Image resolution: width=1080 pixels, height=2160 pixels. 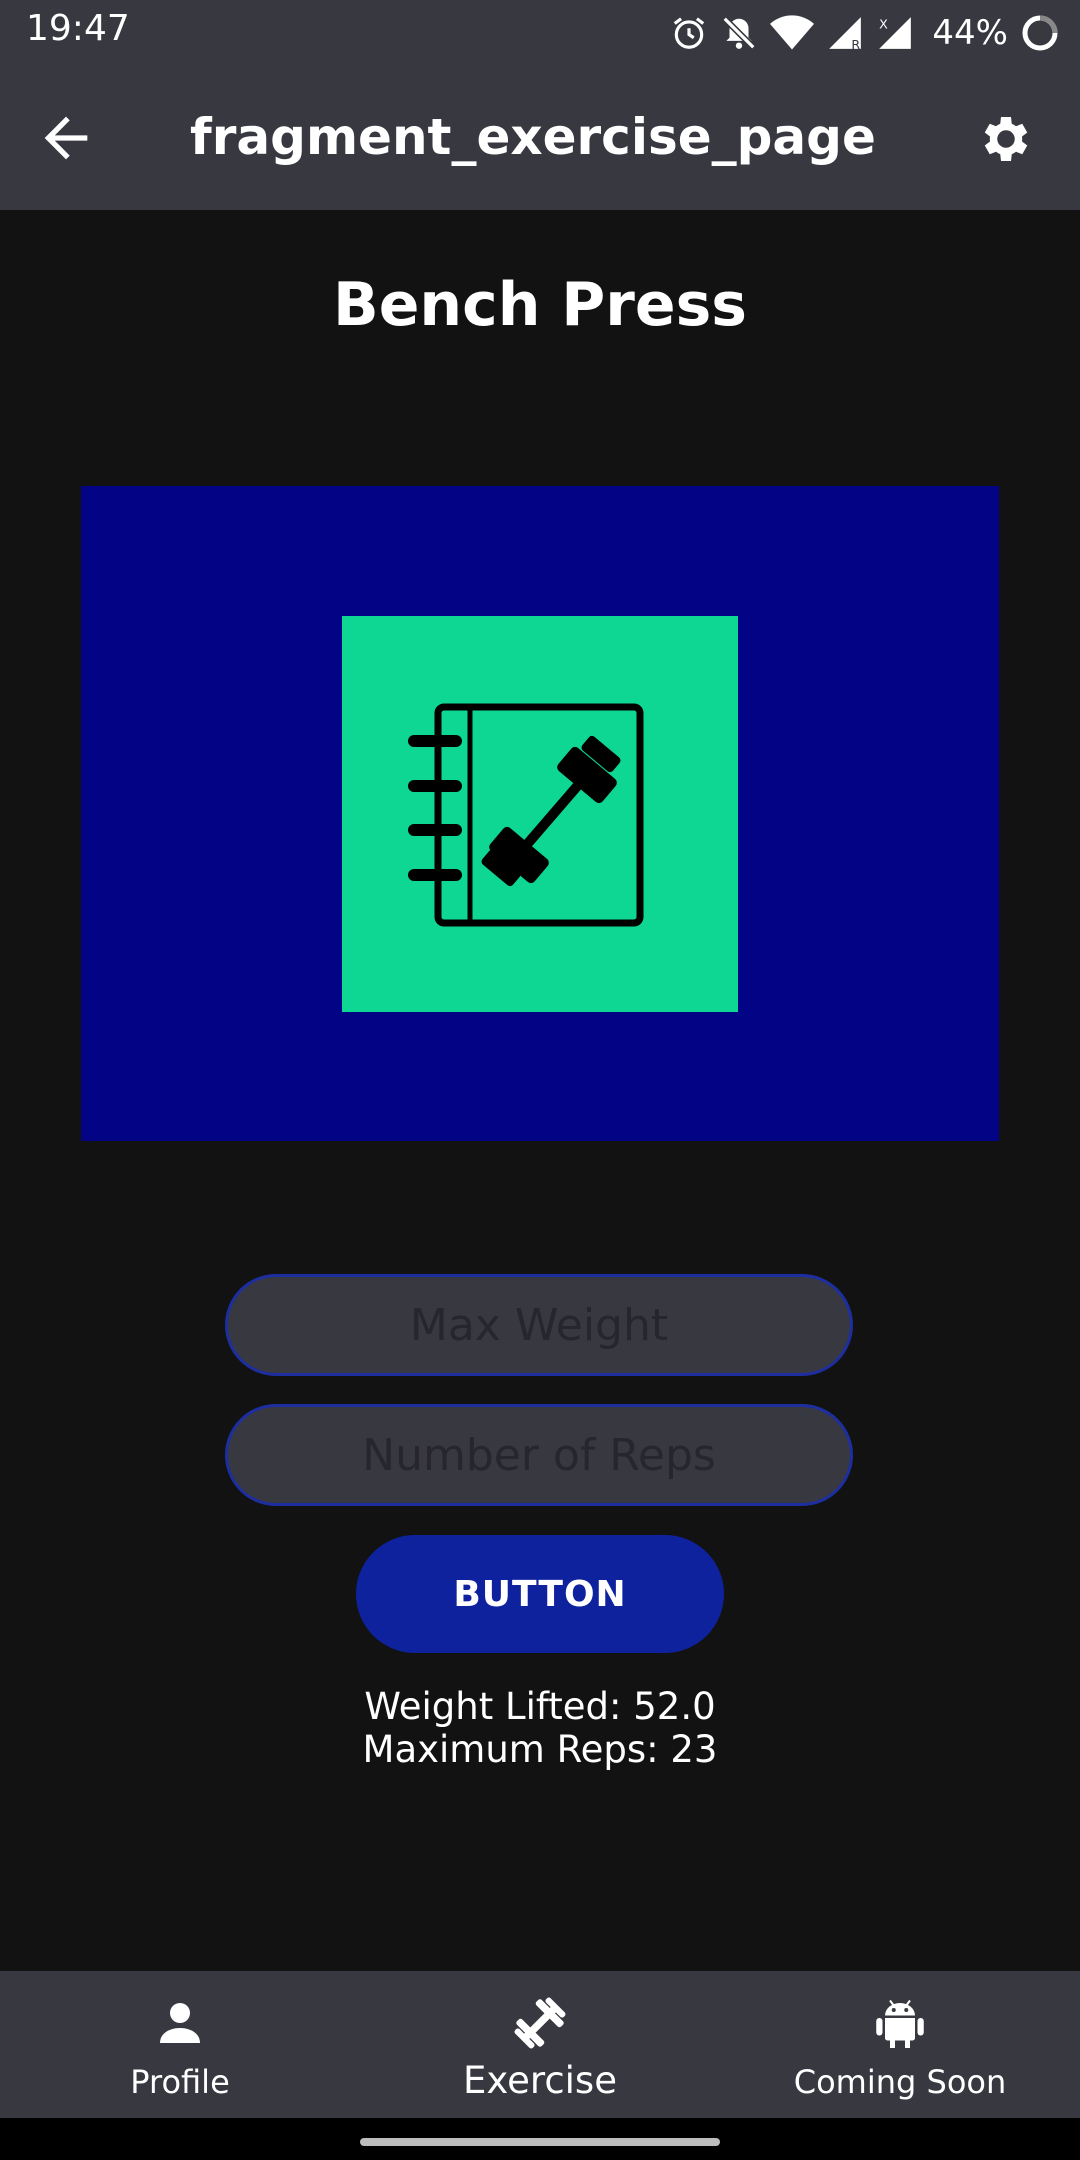 What do you see at coordinates (970, 33) in the screenshot?
I see `battery-percent: 44%` at bounding box center [970, 33].